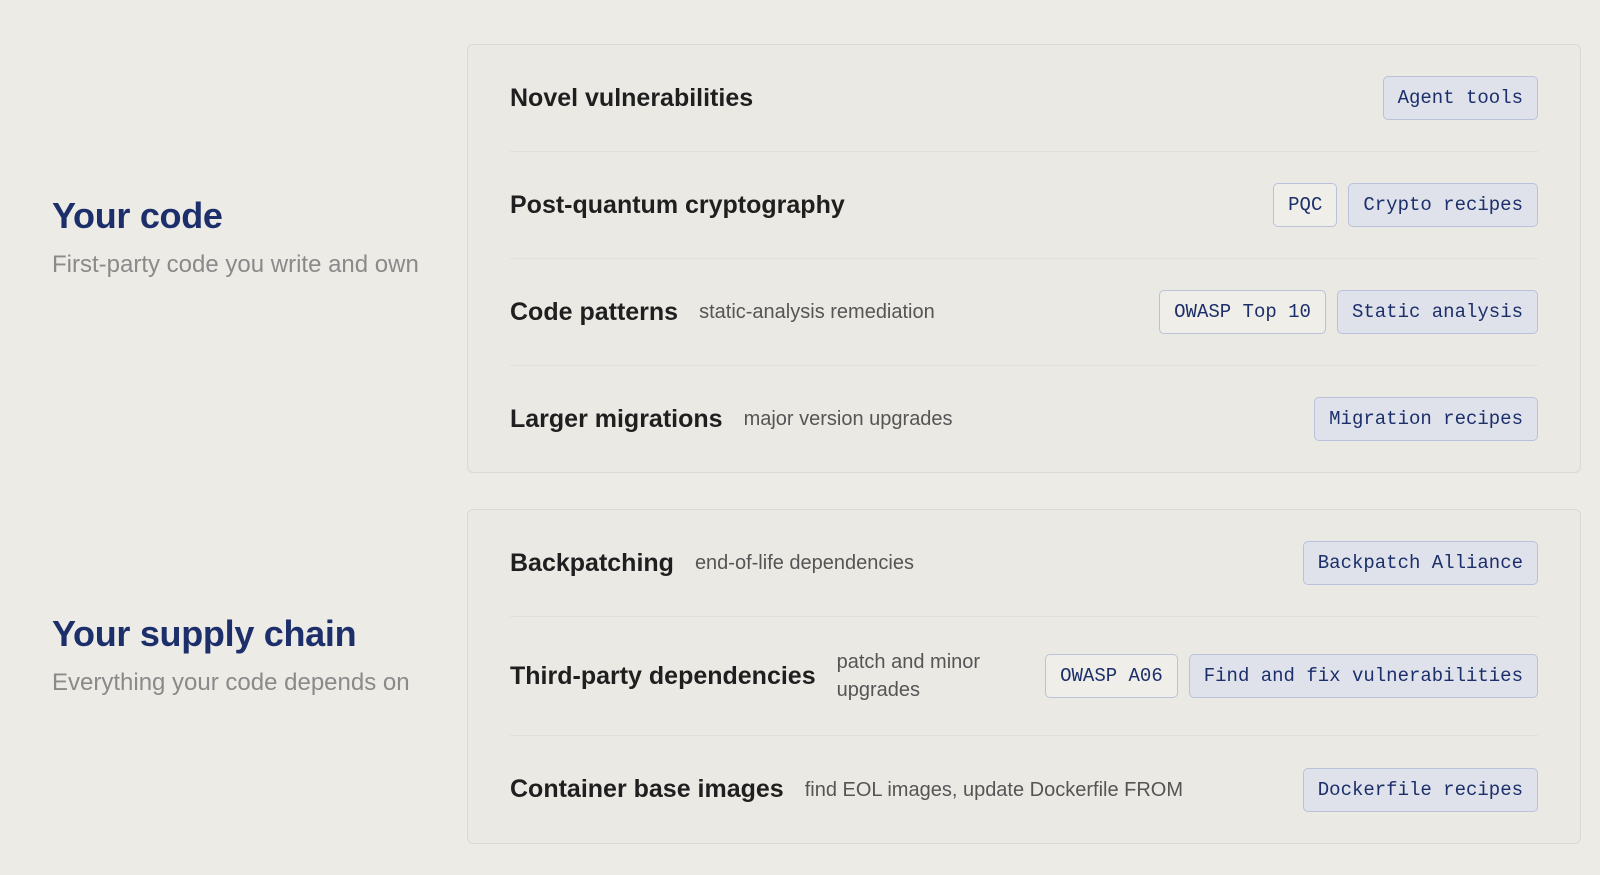 The image size is (1600, 875). What do you see at coordinates (994, 789) in the screenshot?
I see `row-description: find EOL images, update Dockerfile FROM` at bounding box center [994, 789].